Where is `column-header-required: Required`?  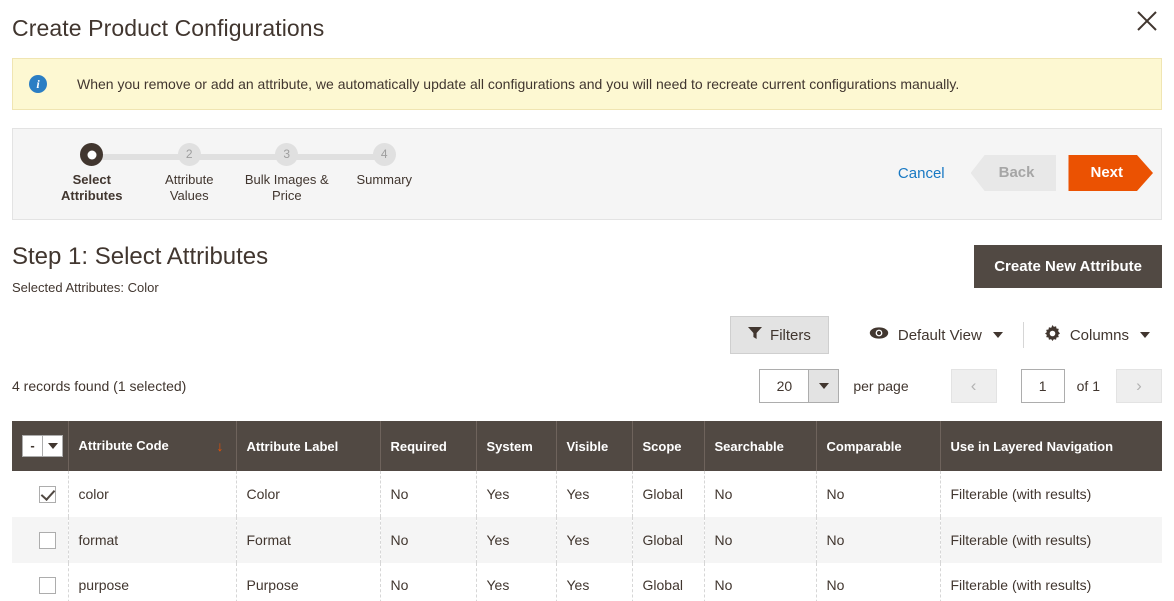 column-header-required: Required is located at coordinates (428, 446).